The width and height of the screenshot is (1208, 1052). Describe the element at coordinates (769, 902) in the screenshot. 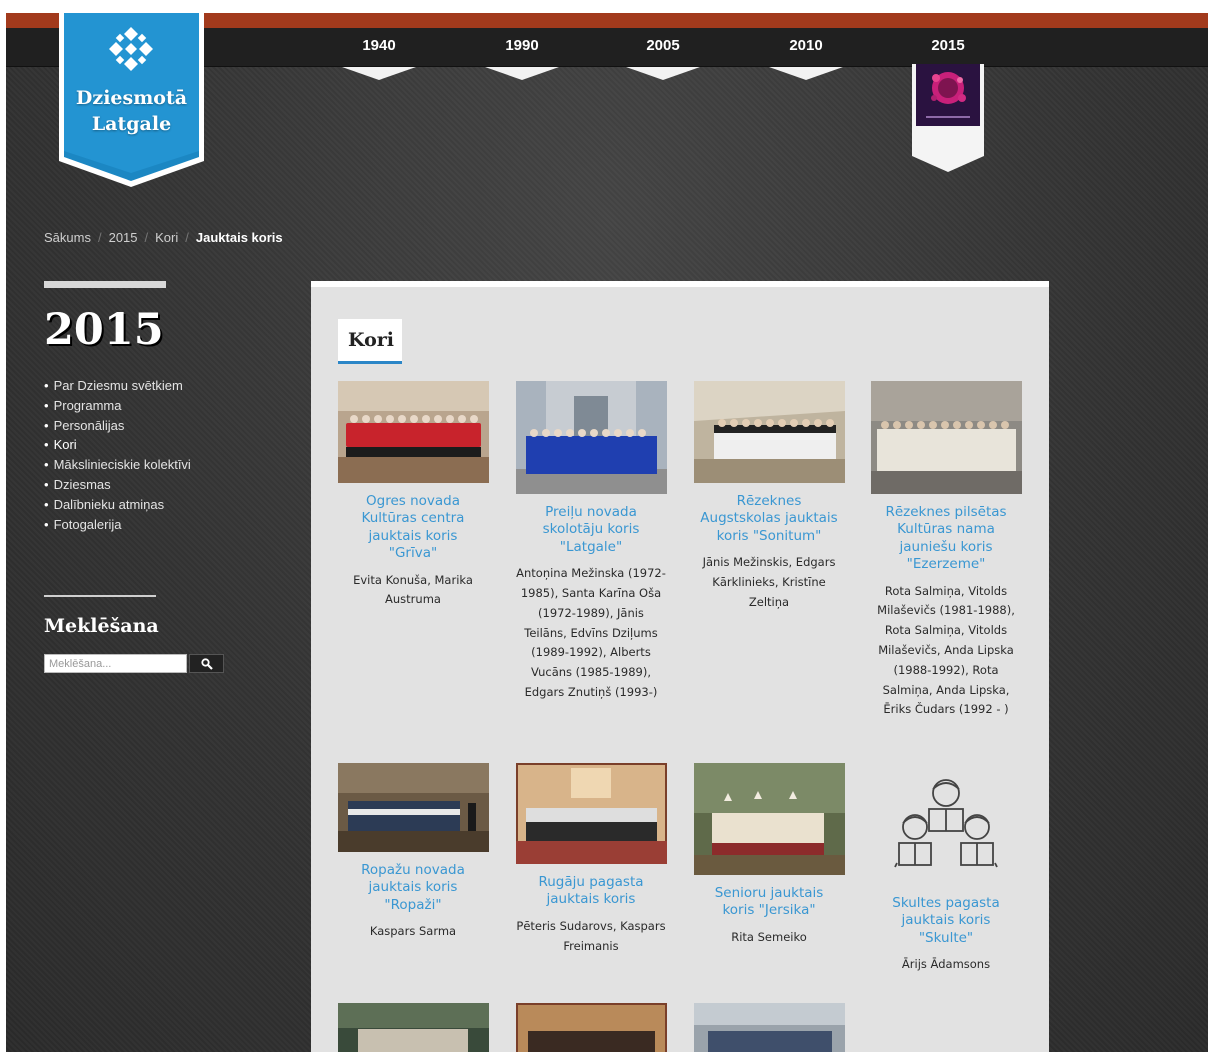

I see `choir-title: Senioru jauktais koris "Jersika"` at that location.